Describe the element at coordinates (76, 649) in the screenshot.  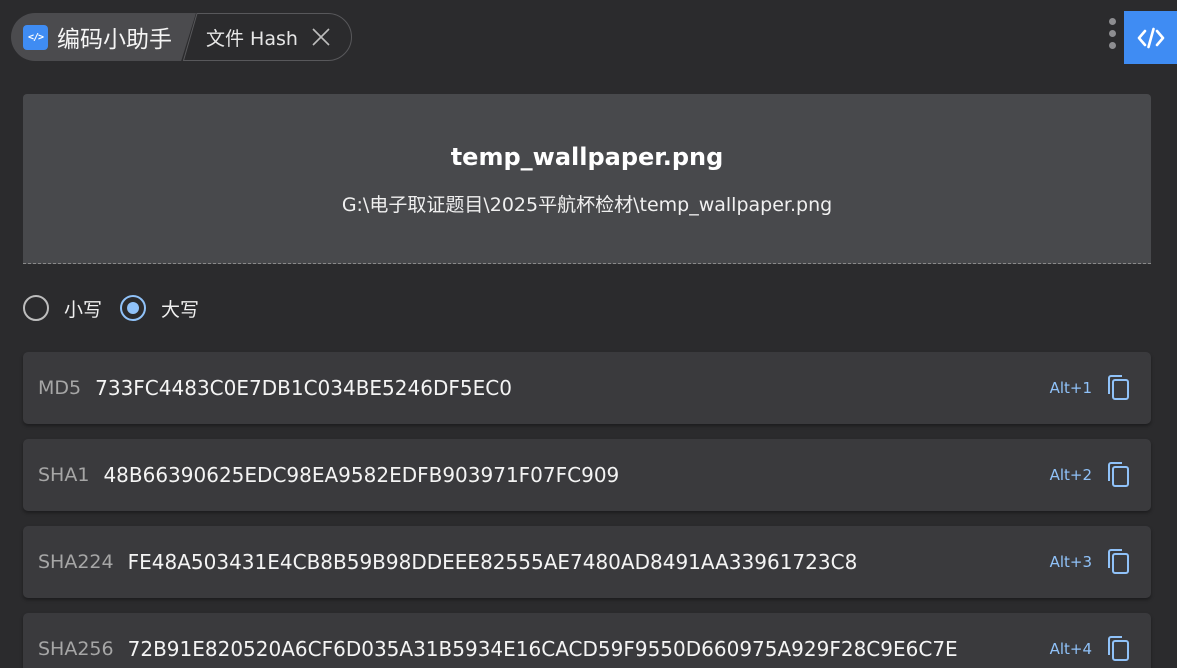
I see `hash-algo-label: SHA256` at that location.